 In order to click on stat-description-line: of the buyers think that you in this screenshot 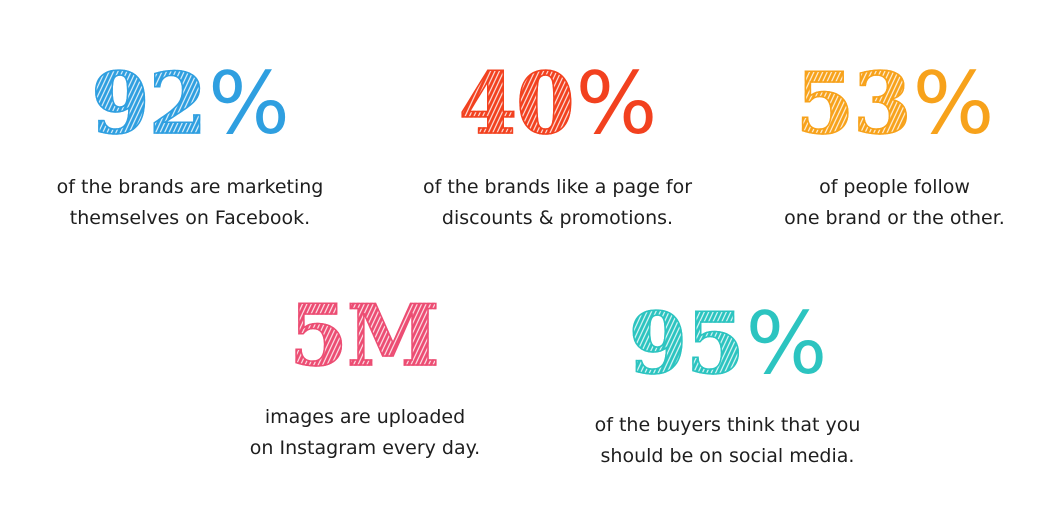, I will do `click(727, 425)`.